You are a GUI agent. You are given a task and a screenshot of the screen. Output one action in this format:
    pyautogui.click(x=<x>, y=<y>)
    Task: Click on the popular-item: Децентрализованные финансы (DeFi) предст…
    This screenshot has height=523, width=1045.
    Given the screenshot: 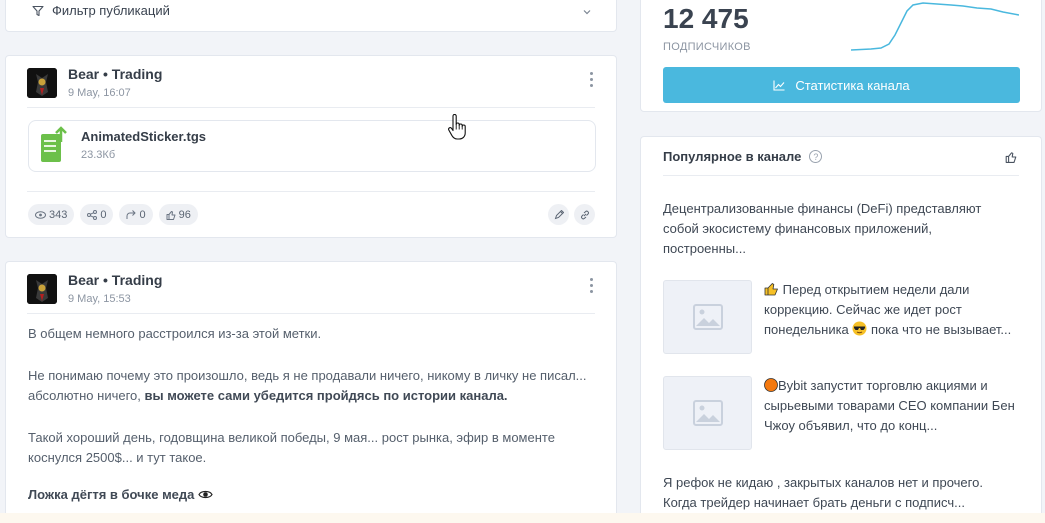 What is the action you would take?
    pyautogui.click(x=835, y=229)
    